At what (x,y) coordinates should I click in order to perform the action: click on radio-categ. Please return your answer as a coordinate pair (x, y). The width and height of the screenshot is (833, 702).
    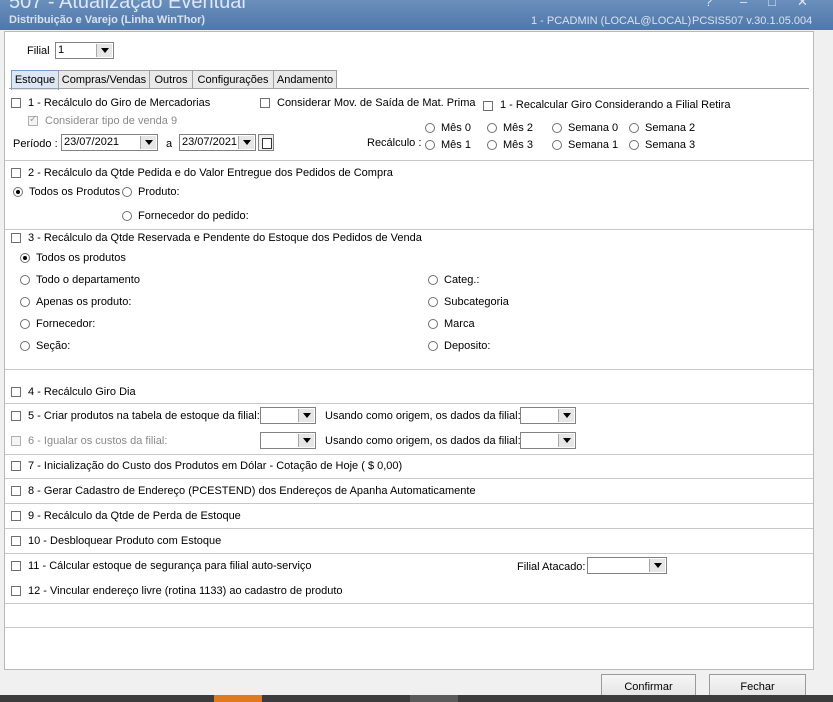
    Looking at the image, I should click on (433, 280).